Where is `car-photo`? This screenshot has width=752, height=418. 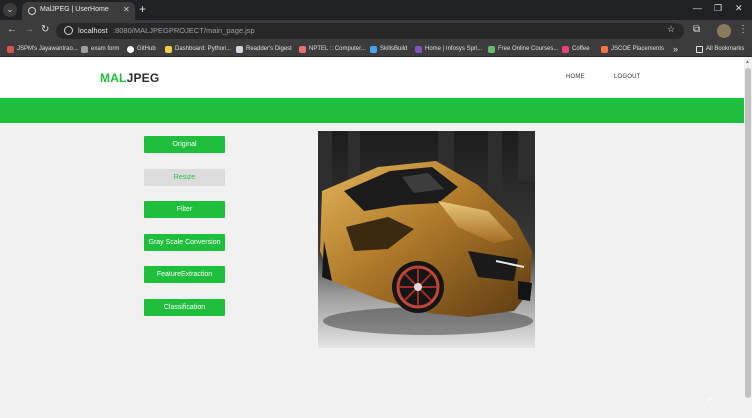 car-photo is located at coordinates (426, 239).